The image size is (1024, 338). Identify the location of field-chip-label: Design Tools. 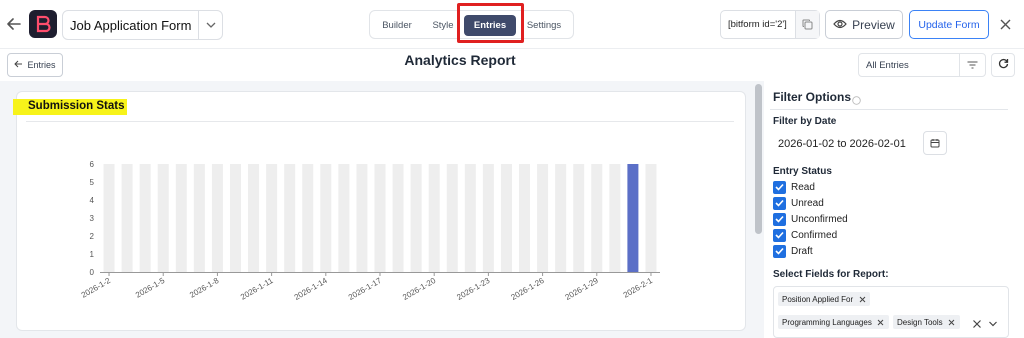
(920, 322).